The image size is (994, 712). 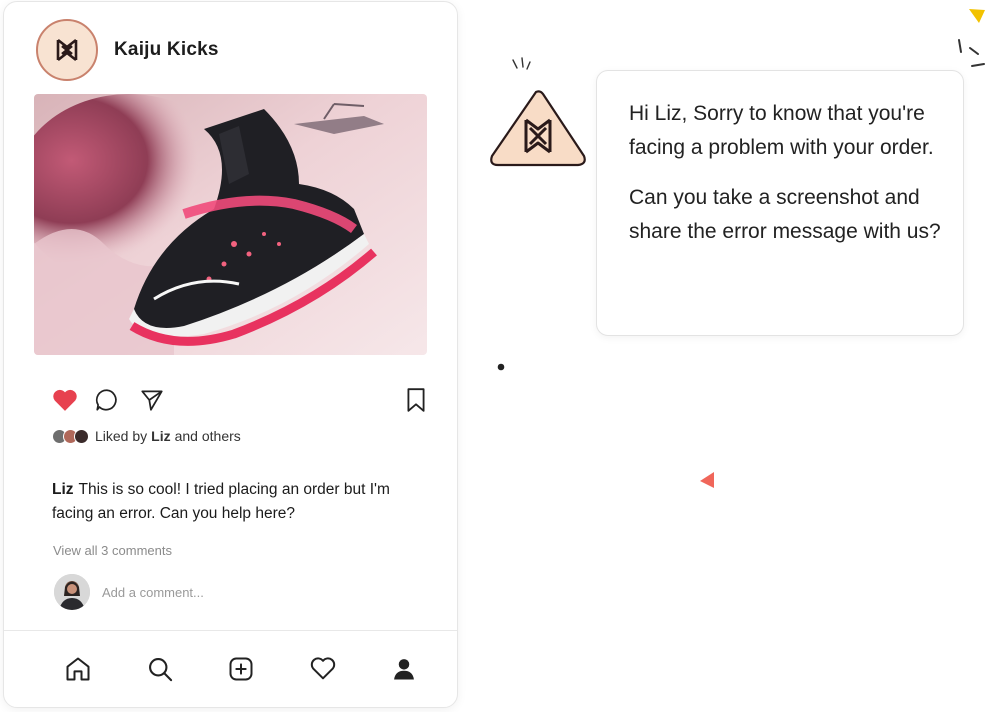 What do you see at coordinates (63, 489) in the screenshot?
I see `caption-username: Liz` at bounding box center [63, 489].